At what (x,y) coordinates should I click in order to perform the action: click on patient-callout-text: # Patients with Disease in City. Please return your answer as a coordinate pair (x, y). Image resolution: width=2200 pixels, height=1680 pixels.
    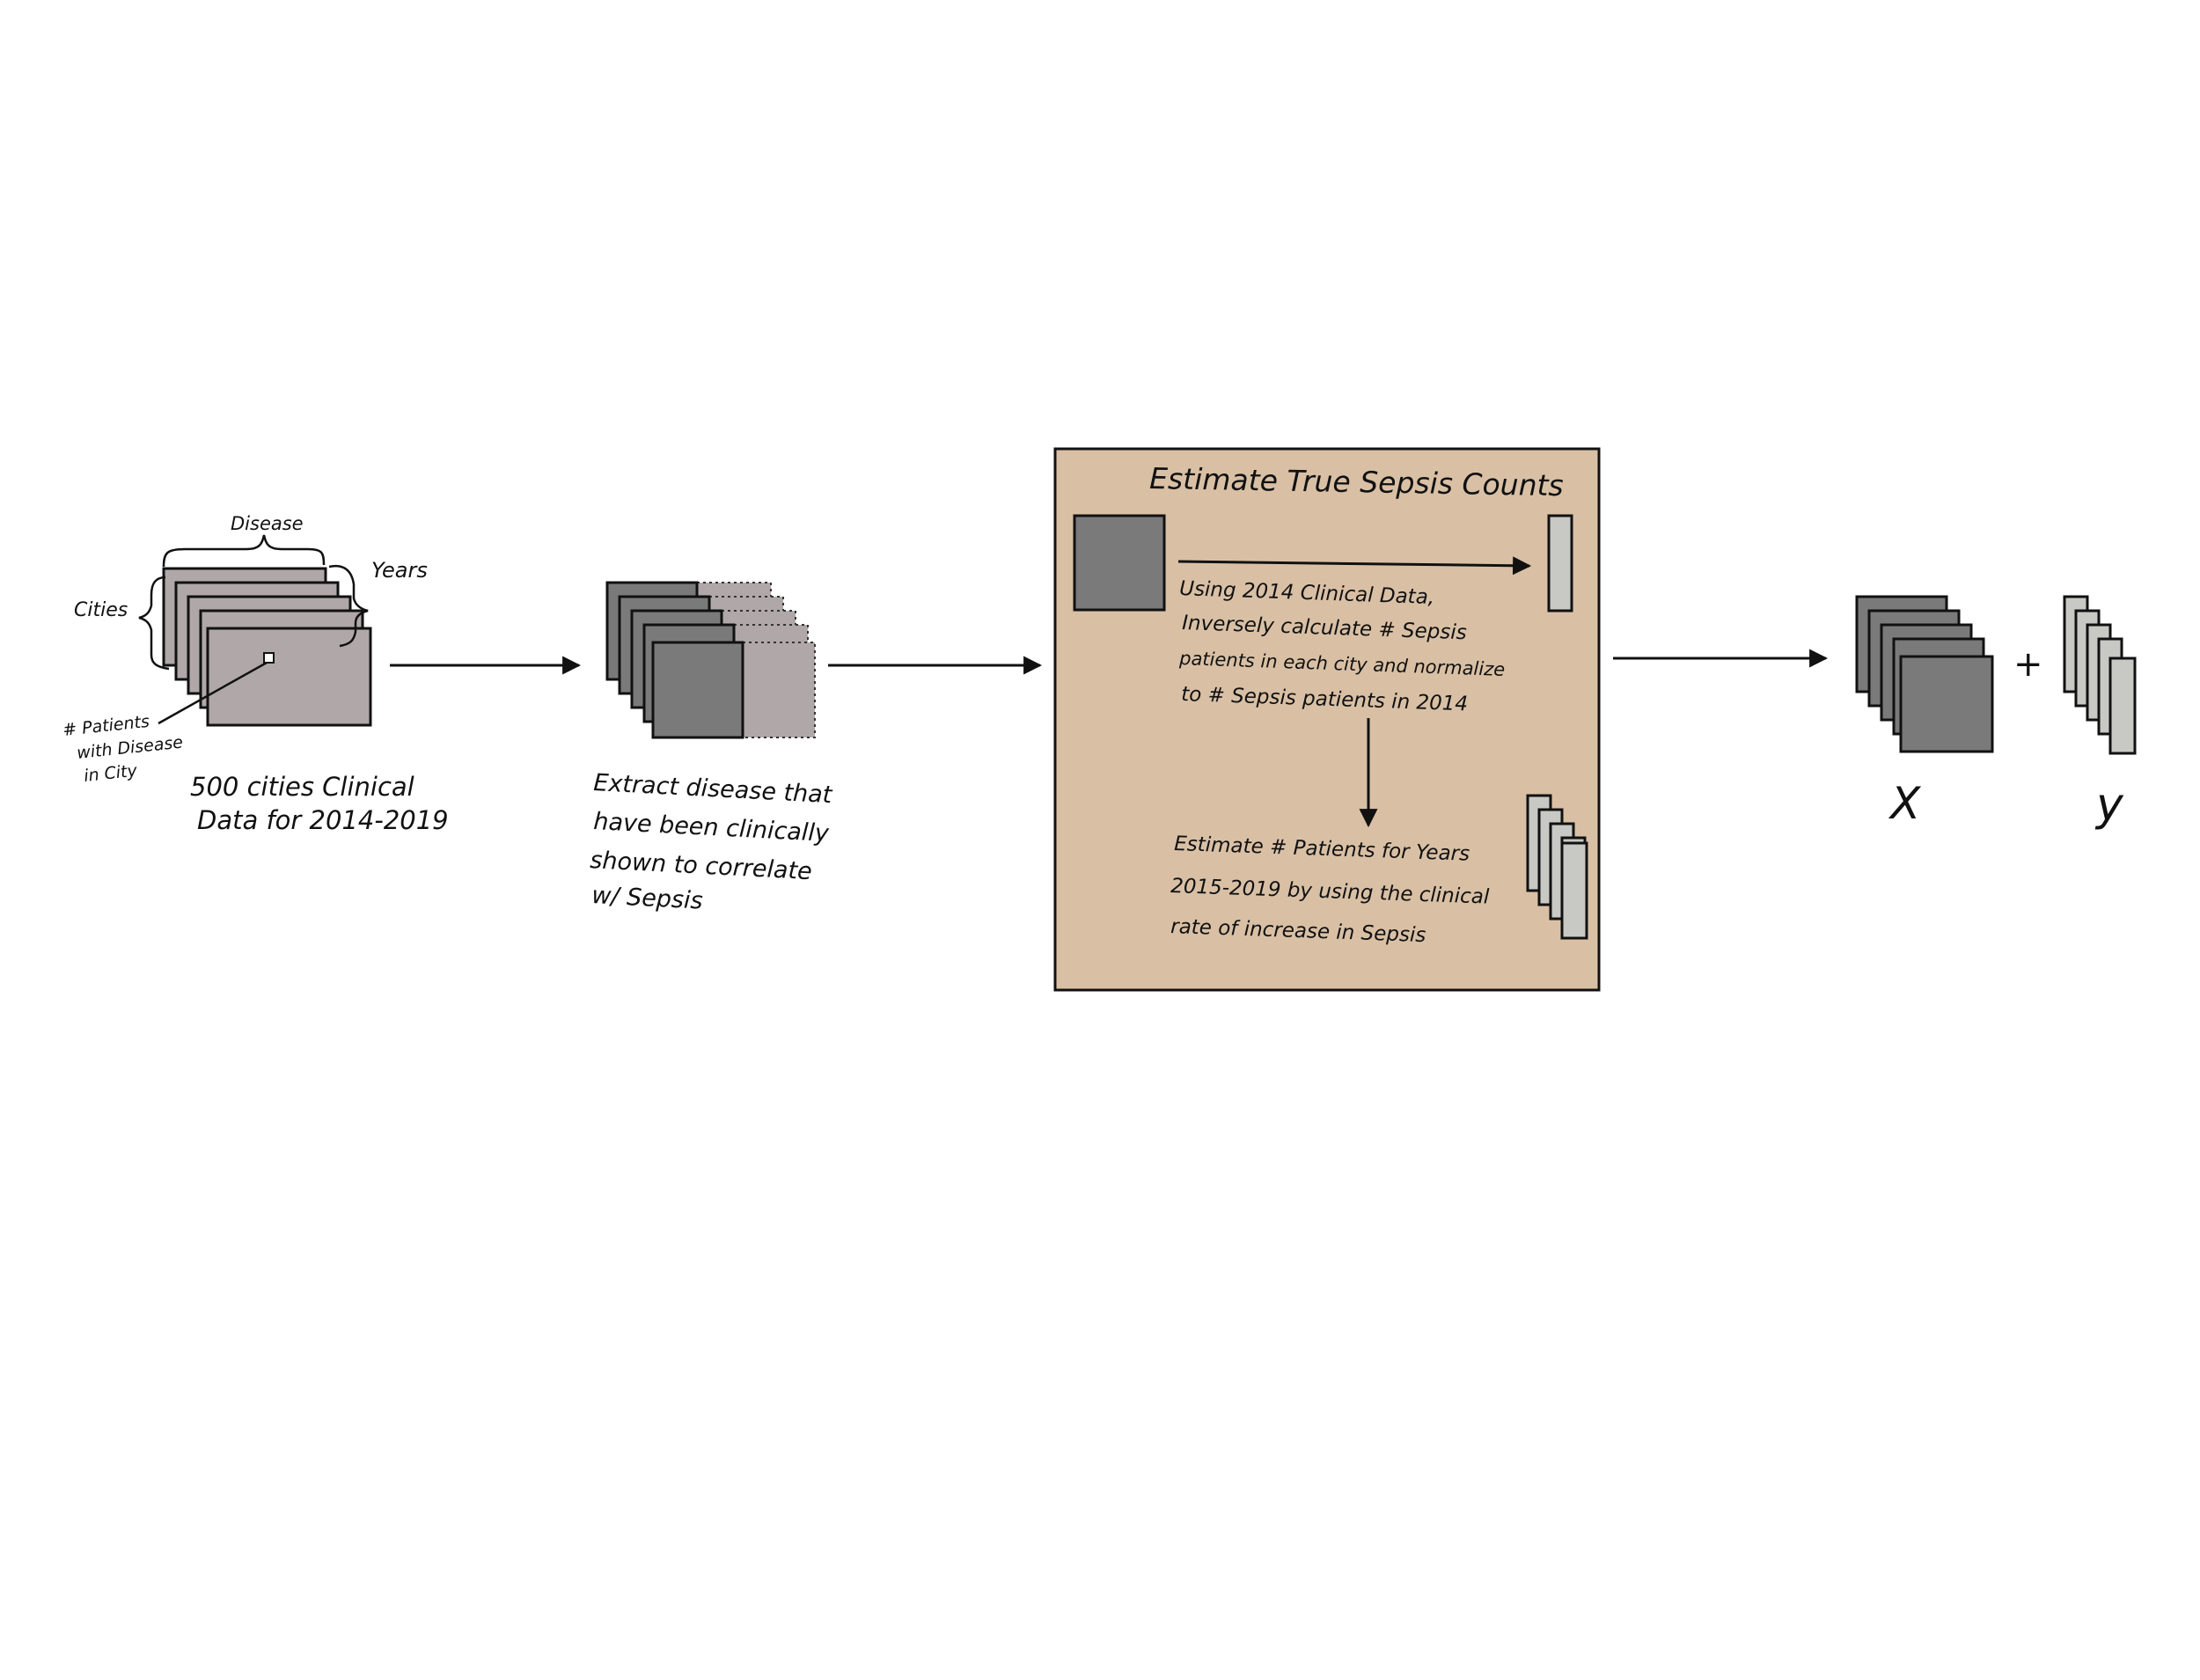
    Looking at the image, I should click on (123, 749).